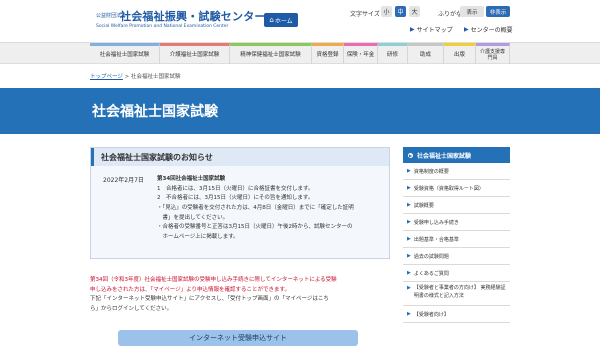  What do you see at coordinates (400, 11) in the screenshot?
I see `font-size-medium-button: 中` at bounding box center [400, 11].